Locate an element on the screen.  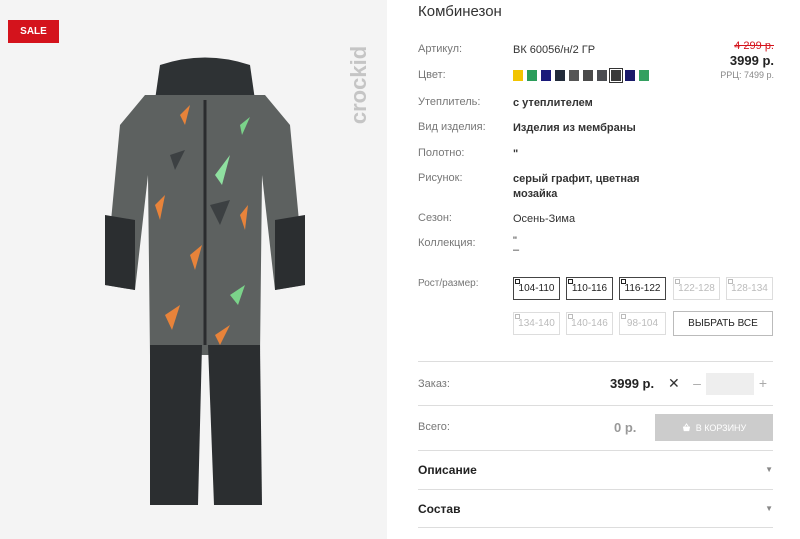
basket-icon is located at coordinates (686, 427).